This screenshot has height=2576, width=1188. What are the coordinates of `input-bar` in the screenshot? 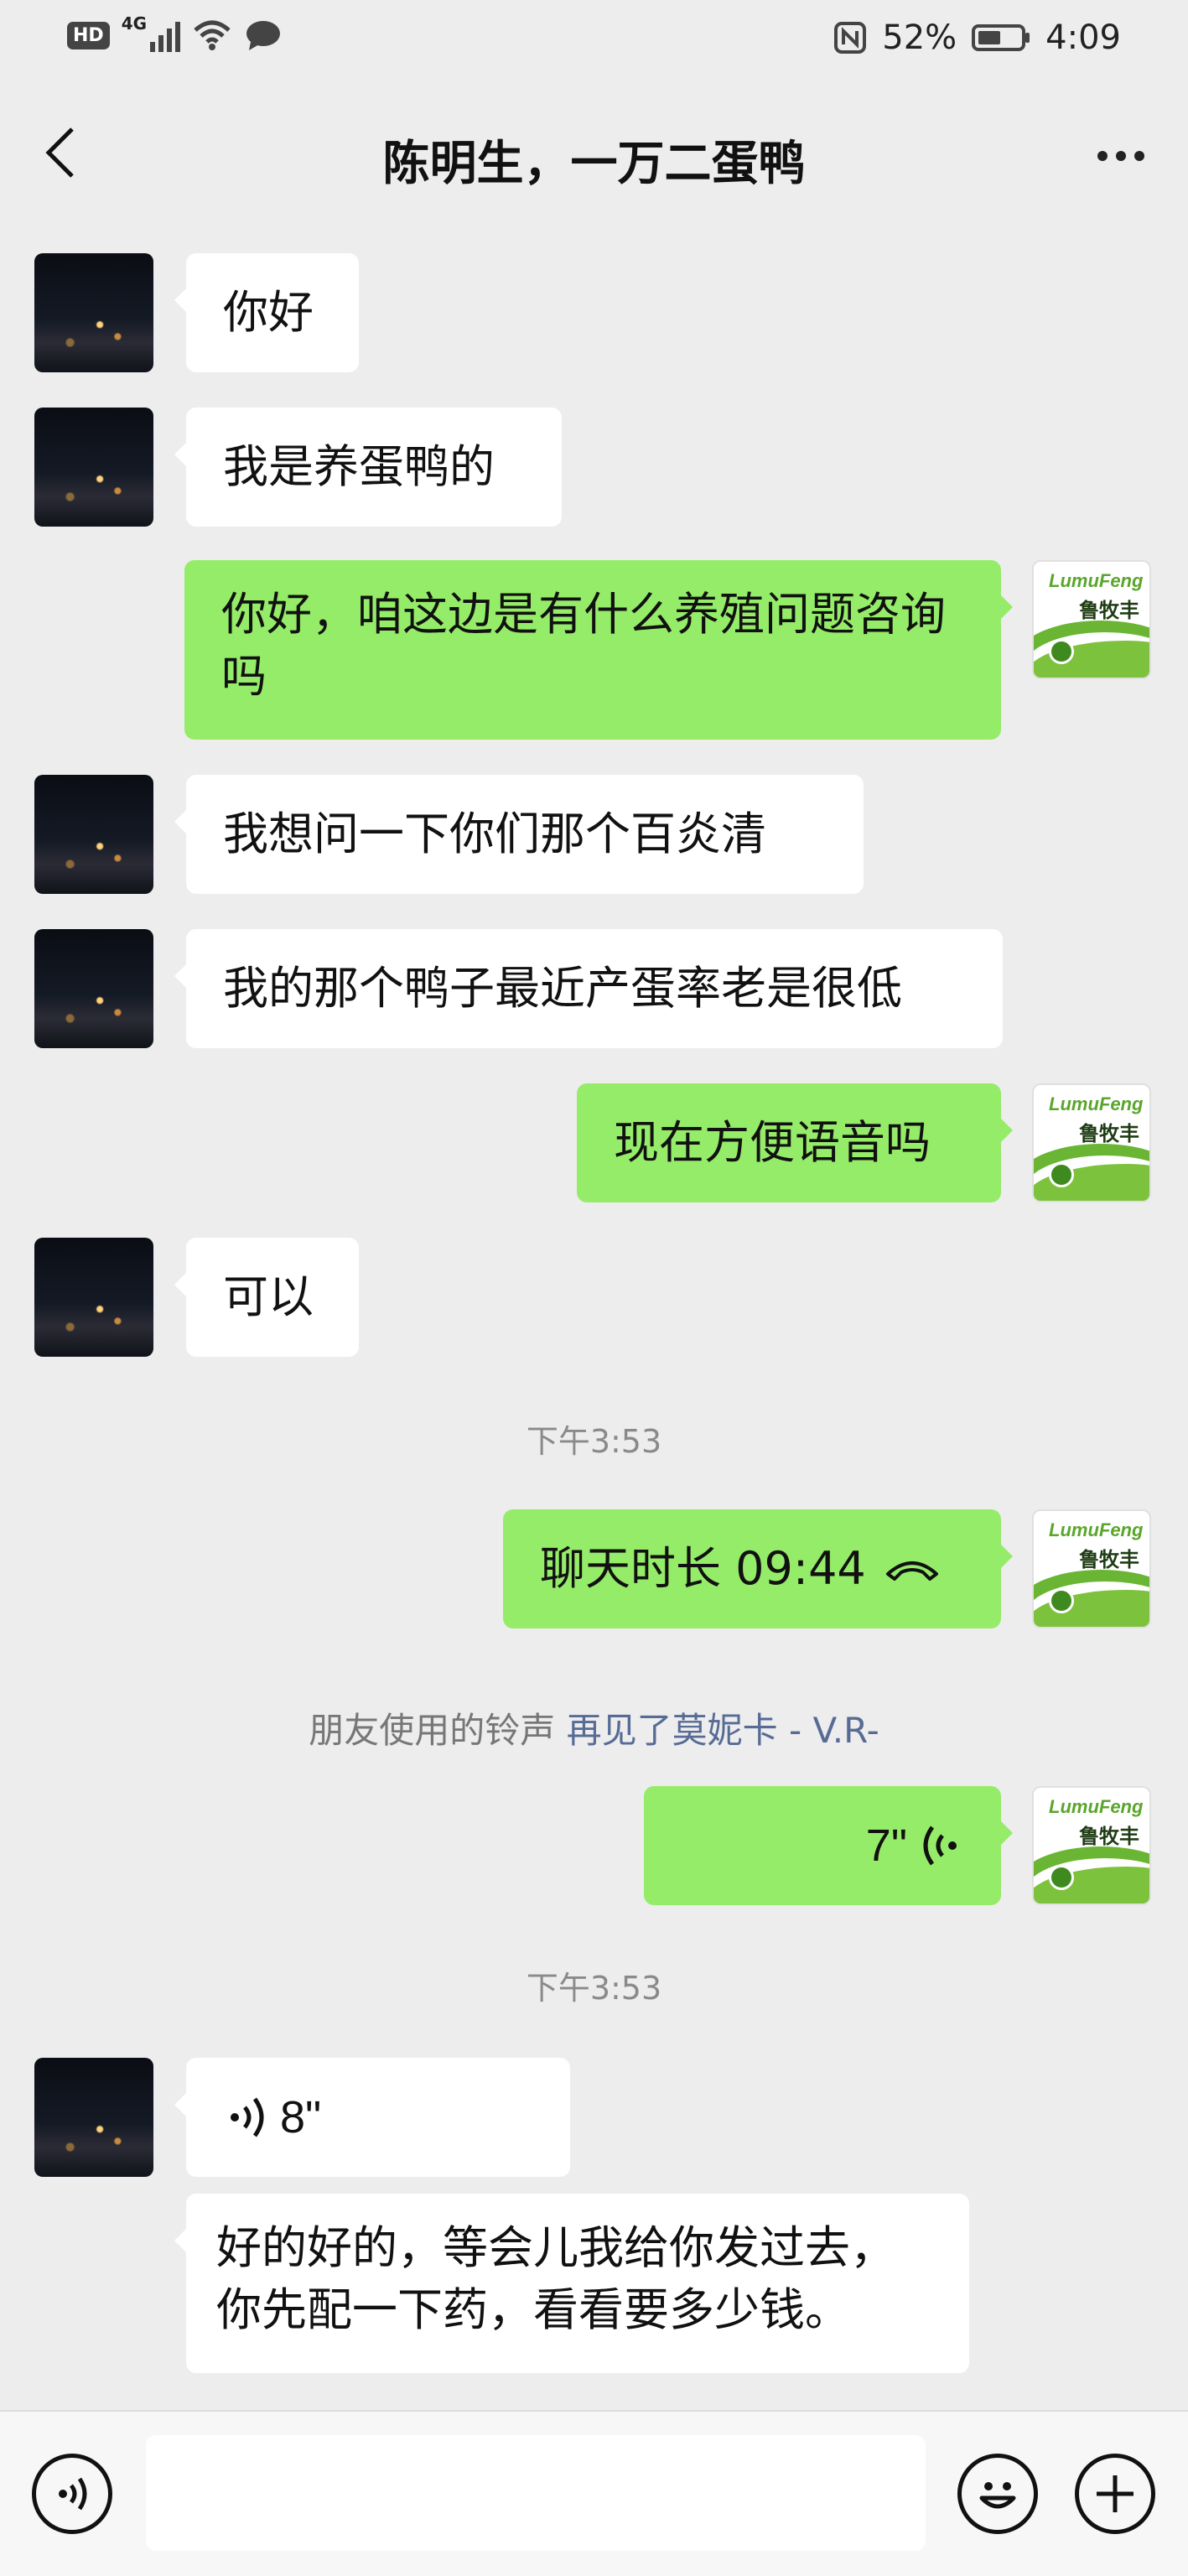 It's located at (594, 2493).